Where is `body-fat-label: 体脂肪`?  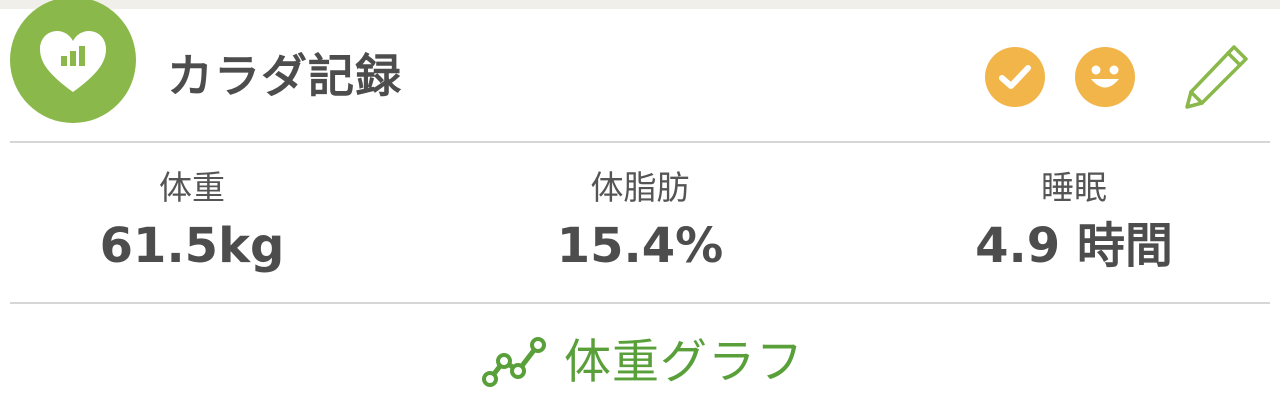 body-fat-label: 体脂肪 is located at coordinates (640, 187).